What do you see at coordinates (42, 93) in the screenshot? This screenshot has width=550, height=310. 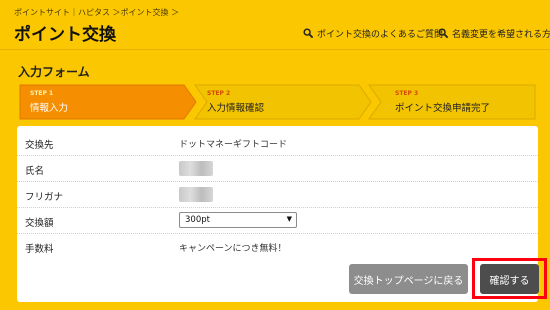 I see `step-1-number: STEP 1` at bounding box center [42, 93].